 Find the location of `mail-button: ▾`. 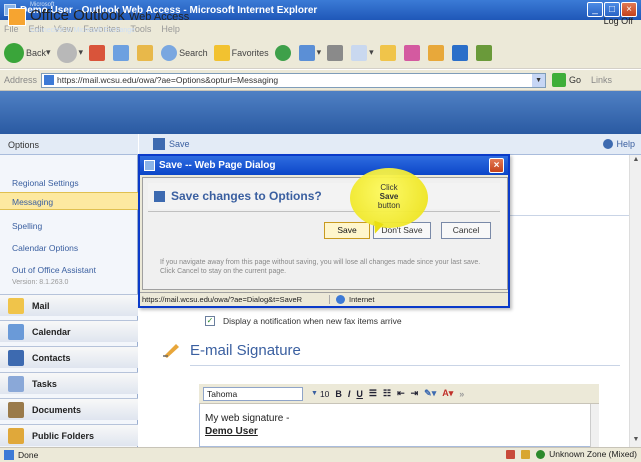

mail-button: ▾ is located at coordinates (309, 52).